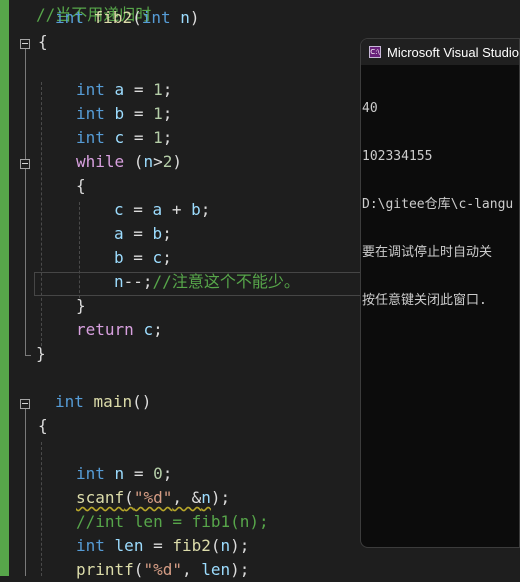  Describe the element at coordinates (25, 164) in the screenshot. I see `collapse-while-icon` at that location.